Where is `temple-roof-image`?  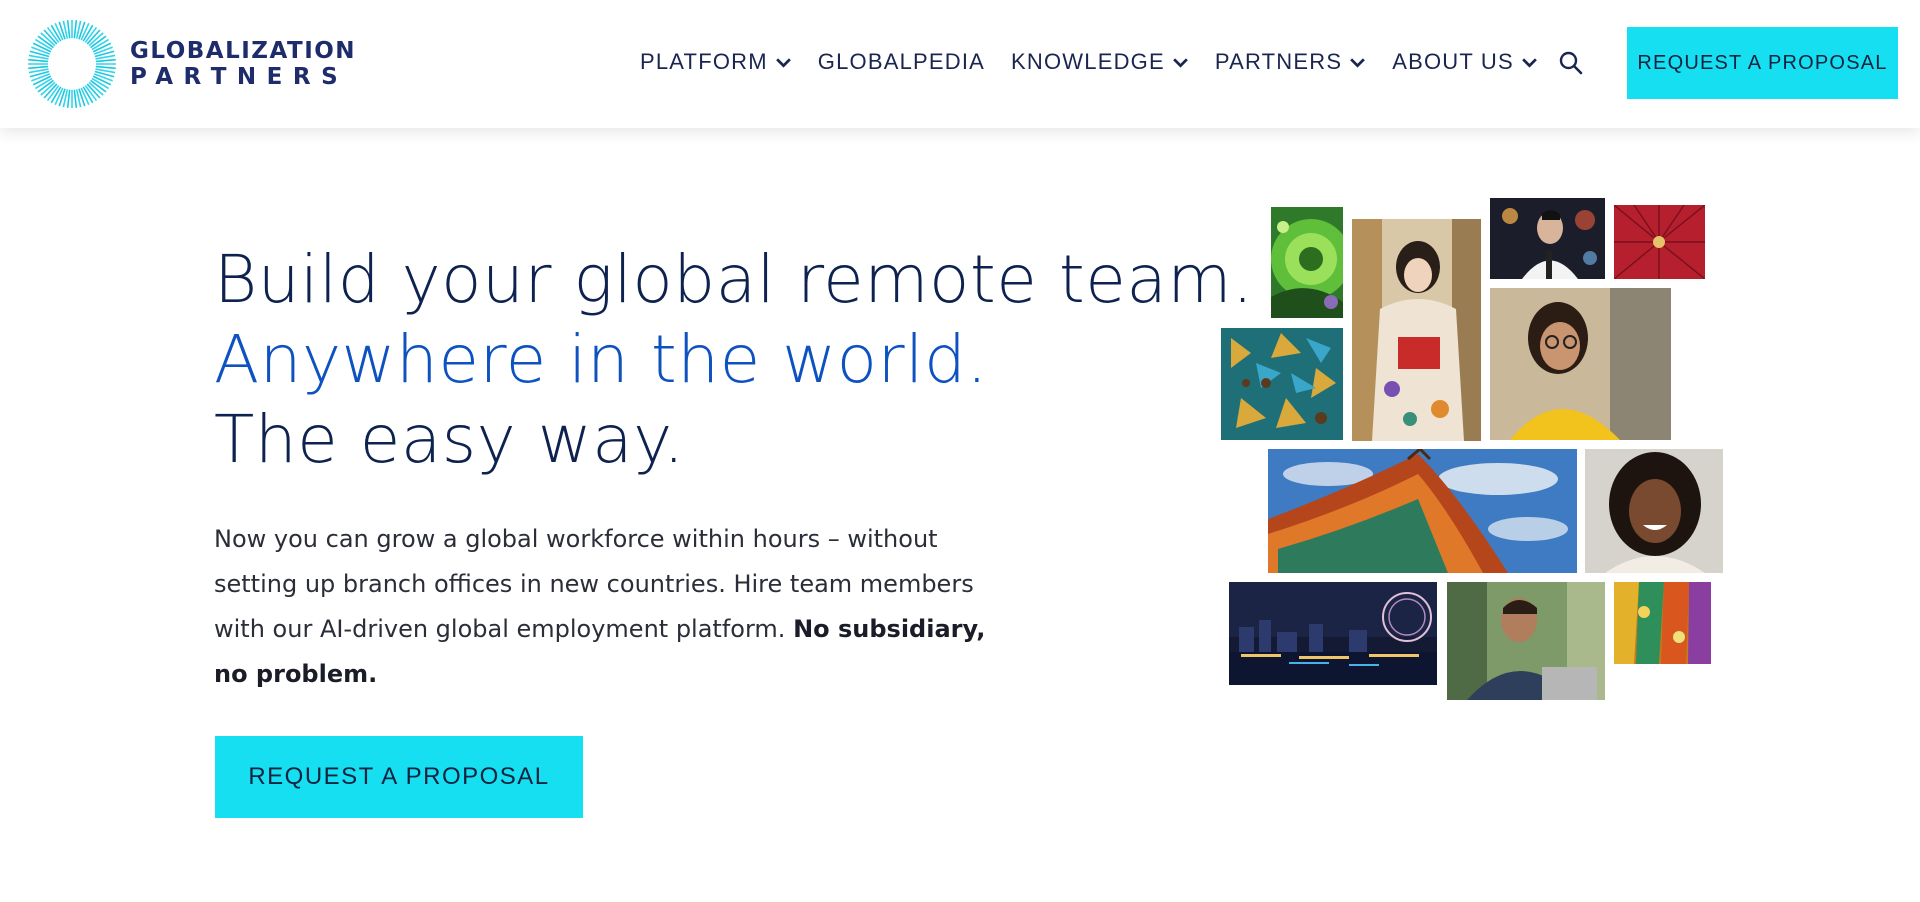
temple-roof-image is located at coordinates (1422, 511).